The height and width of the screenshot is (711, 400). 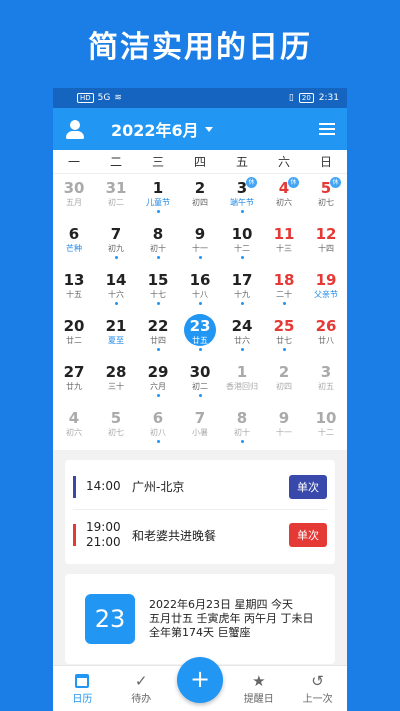 I want to click on day-cell: 6 芒种, so click(x=74, y=243).